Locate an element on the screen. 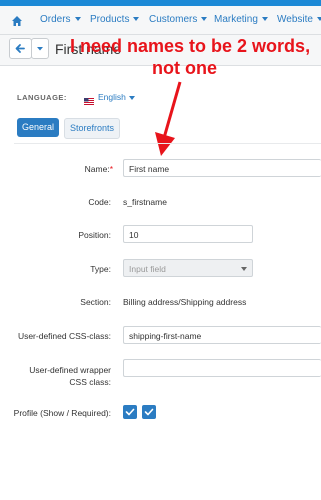 Image resolution: width=321 pixels, height=500 pixels. actions-dropdown-button is located at coordinates (40, 48).